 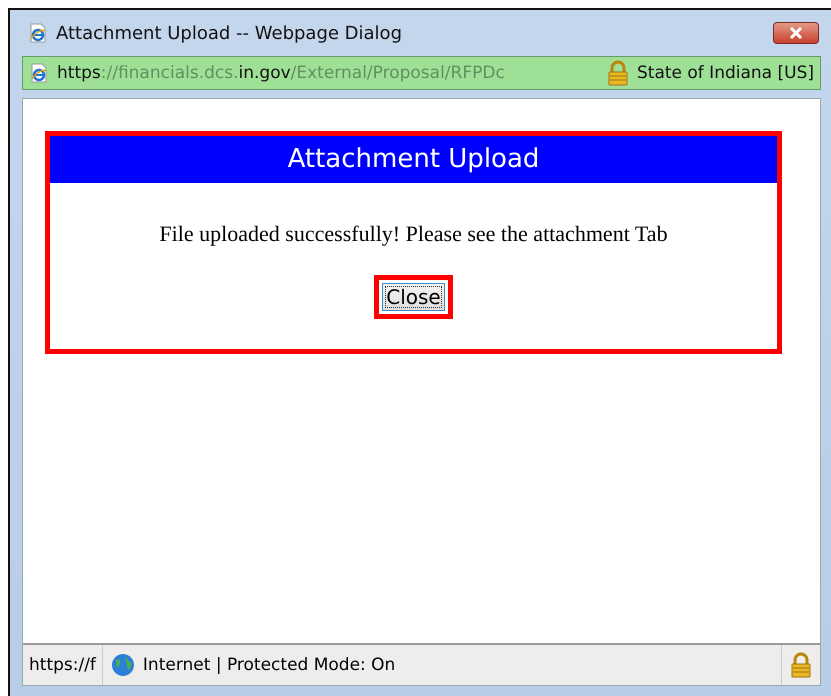 What do you see at coordinates (39, 73) in the screenshot?
I see `page-icon` at bounding box center [39, 73].